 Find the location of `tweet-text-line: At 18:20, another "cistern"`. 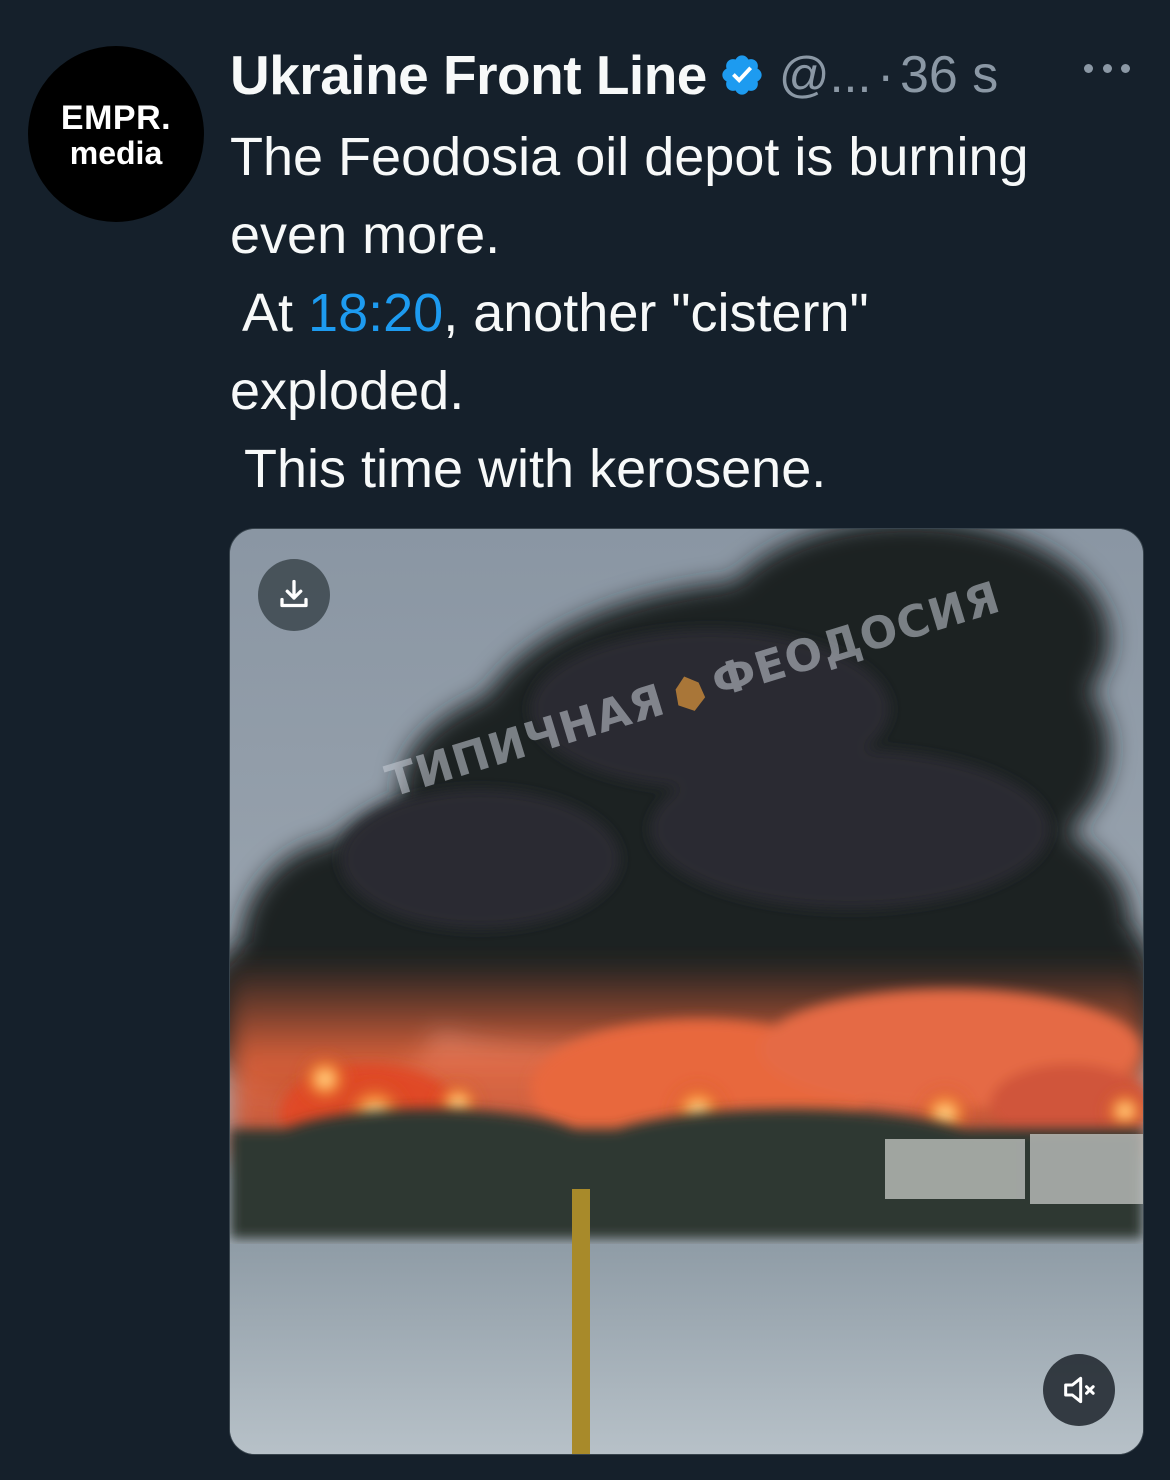

tweet-text-line: At 18:20, another "cistern" is located at coordinates (690, 313).